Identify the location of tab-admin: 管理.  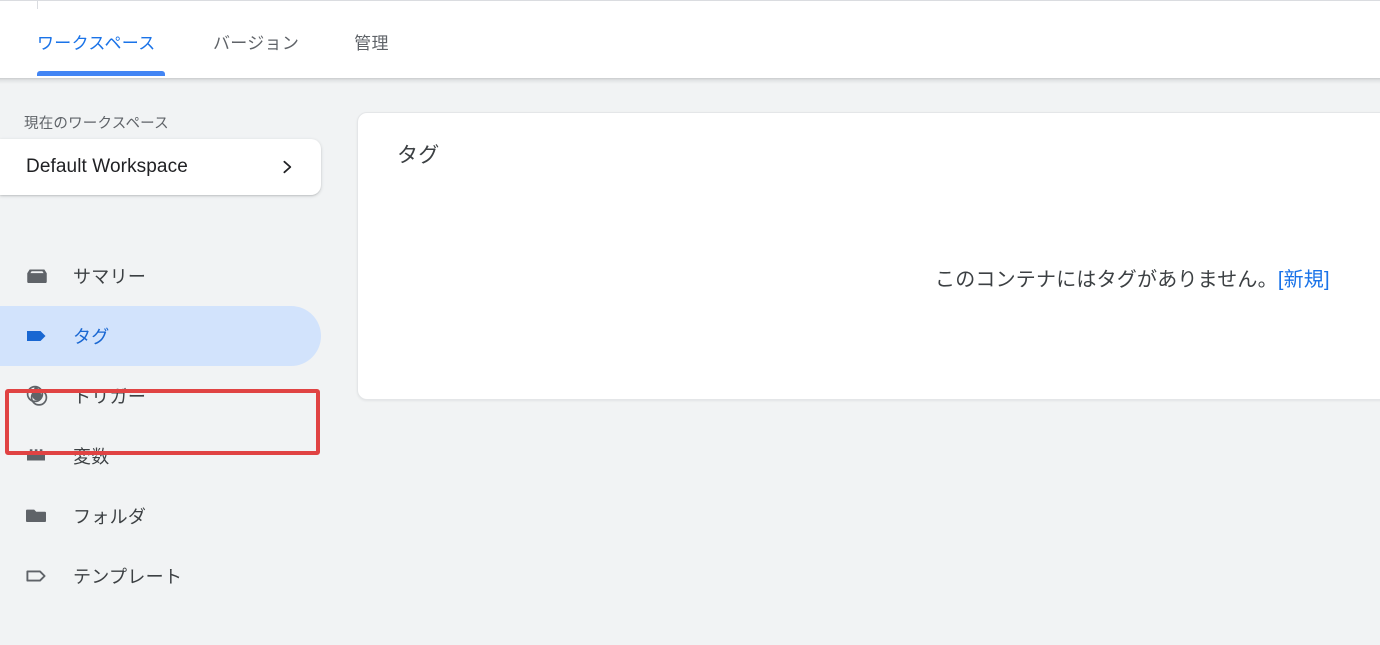
(371, 41).